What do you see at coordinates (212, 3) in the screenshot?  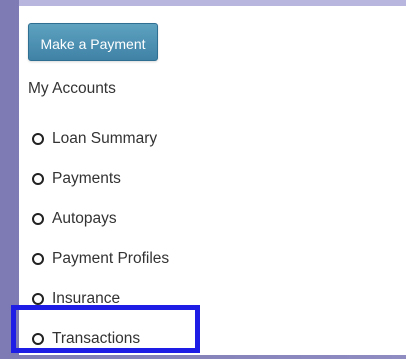 I see `panel-top-border` at bounding box center [212, 3].